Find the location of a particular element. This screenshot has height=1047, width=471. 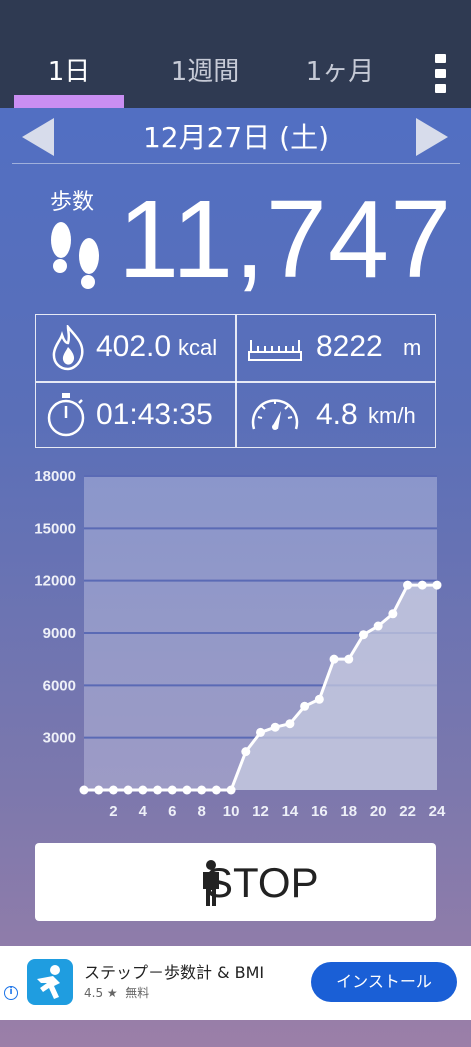

y-tick-label: 6000 is located at coordinates (59, 685).